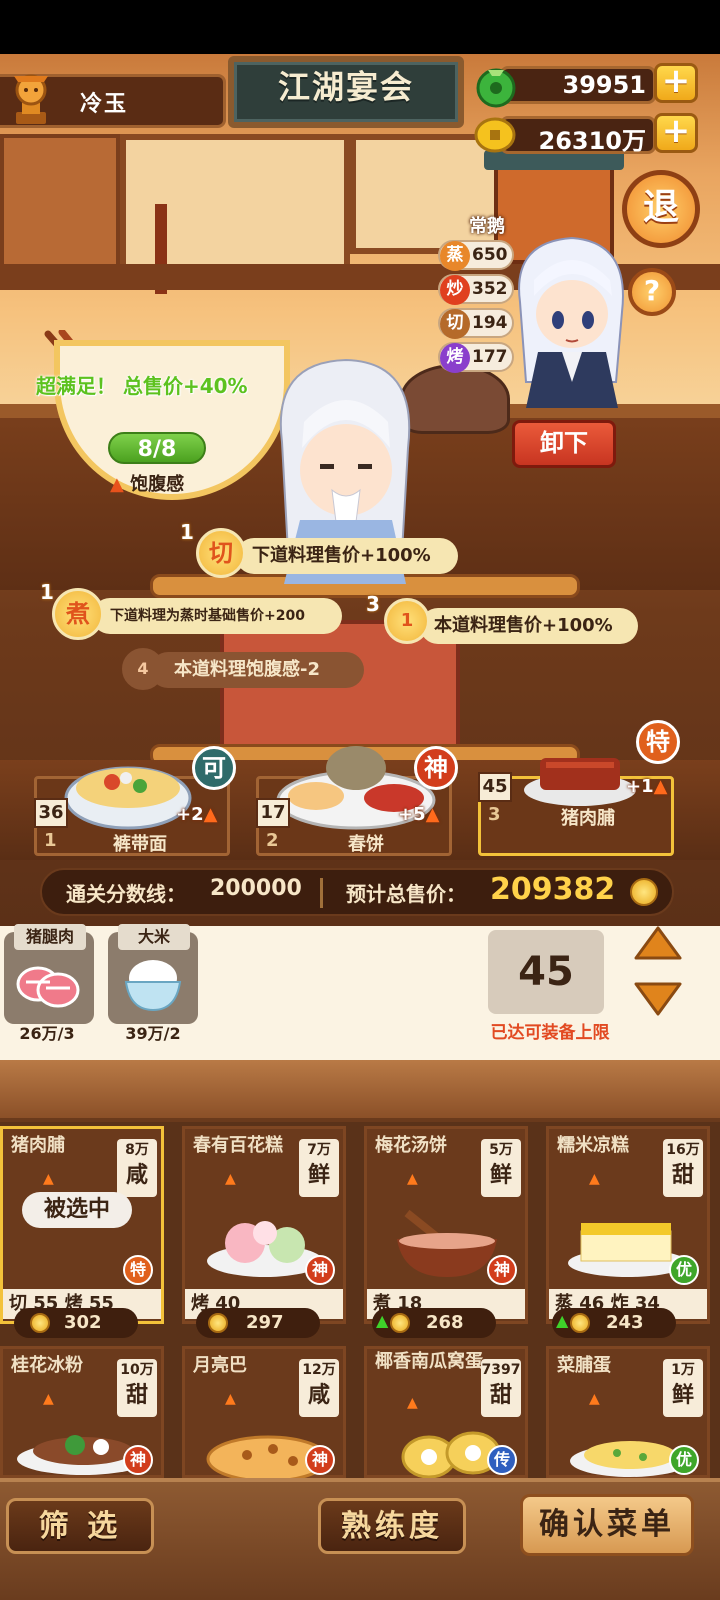 The width and height of the screenshot is (720, 1600). Describe the element at coordinates (446, 1412) in the screenshot. I see `recipe-card: 椰香南瓜窝蛋 7397 甜 ▲ 传` at that location.